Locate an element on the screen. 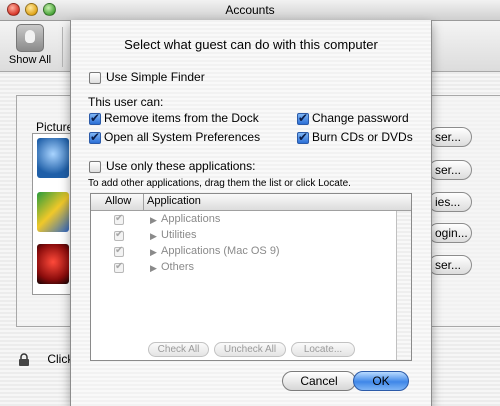 The height and width of the screenshot is (406, 500). user-picture-parrot is located at coordinates (53, 212).